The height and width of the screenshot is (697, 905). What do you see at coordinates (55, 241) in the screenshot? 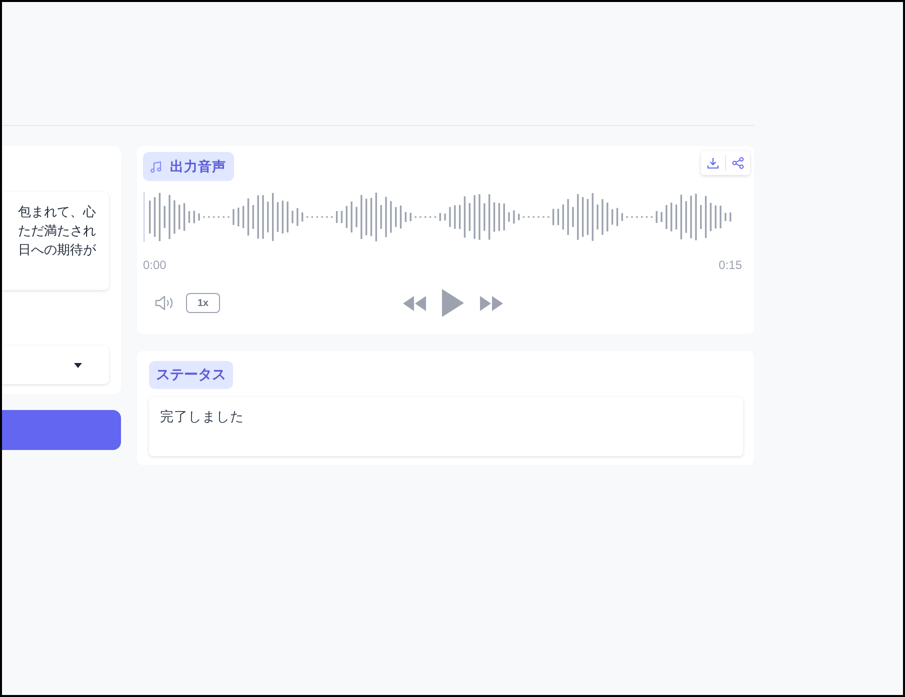
I see `text-input-field: 包まれて、心 ただ満たされ 日への期待が` at bounding box center [55, 241].